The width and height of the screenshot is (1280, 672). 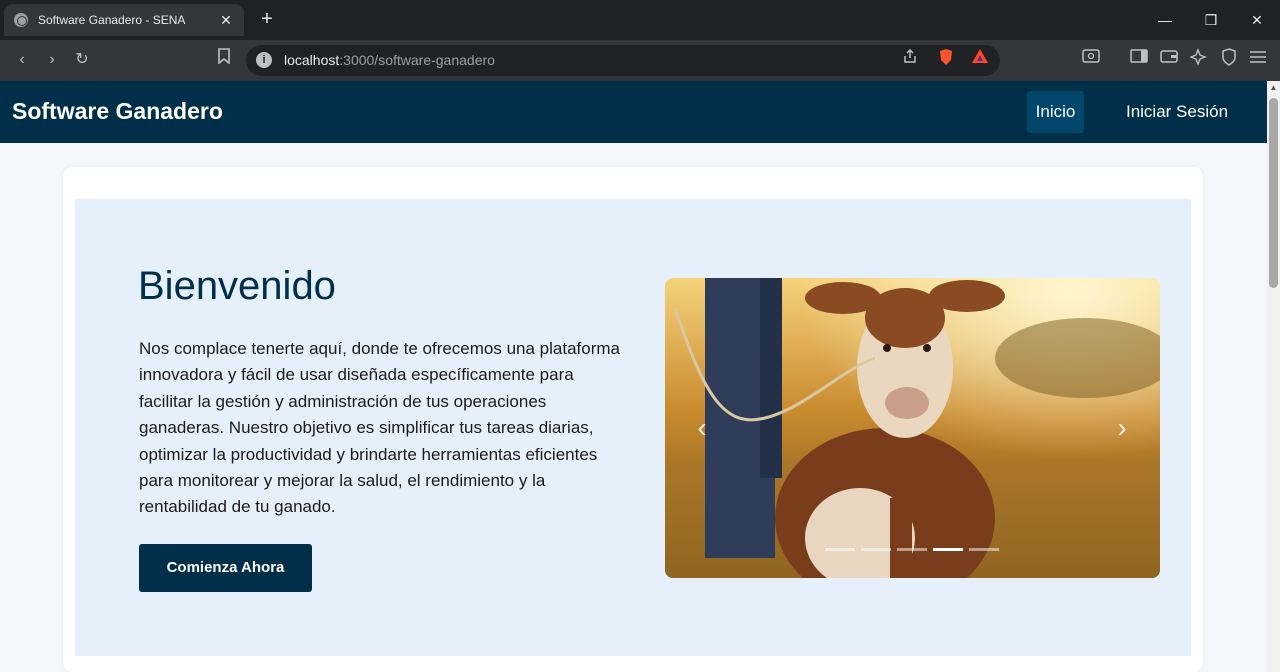 I want to click on scrollbar-thumb, so click(x=1273, y=193).